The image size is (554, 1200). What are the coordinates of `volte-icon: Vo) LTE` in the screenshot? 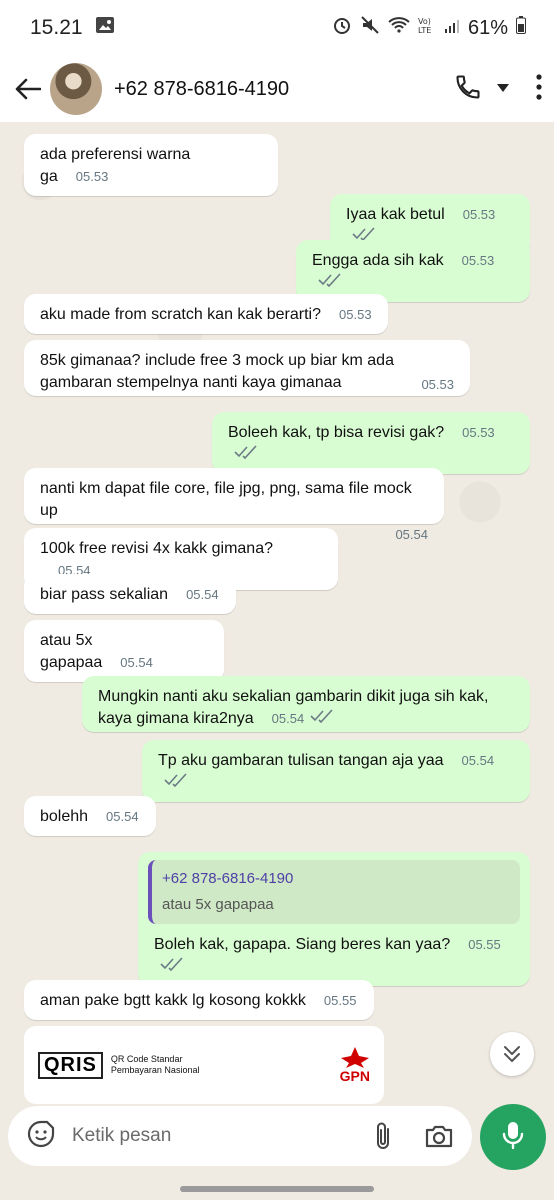 It's located at (427, 28).